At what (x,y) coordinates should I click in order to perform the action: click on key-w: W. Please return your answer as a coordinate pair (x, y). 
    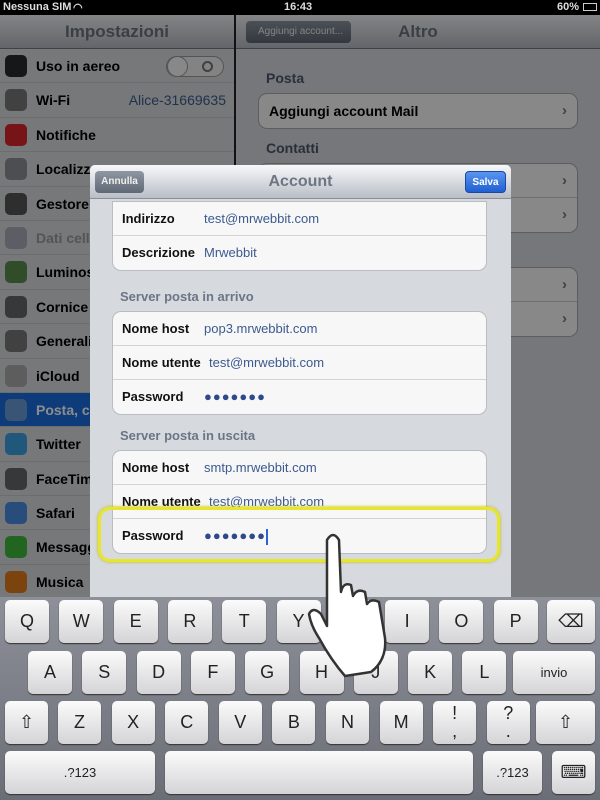
    Looking at the image, I should click on (81, 621).